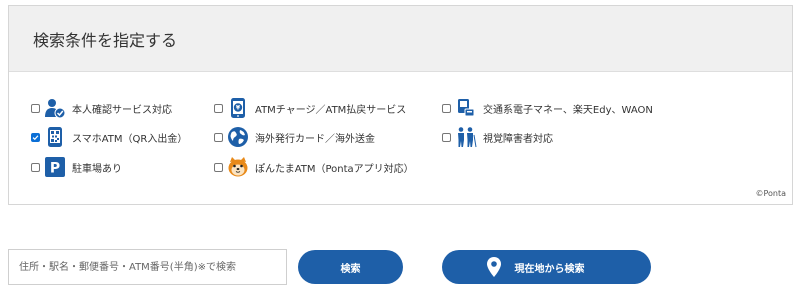  I want to click on option-smartphone-atm: スマホATM（QR入出金）, so click(109, 137).